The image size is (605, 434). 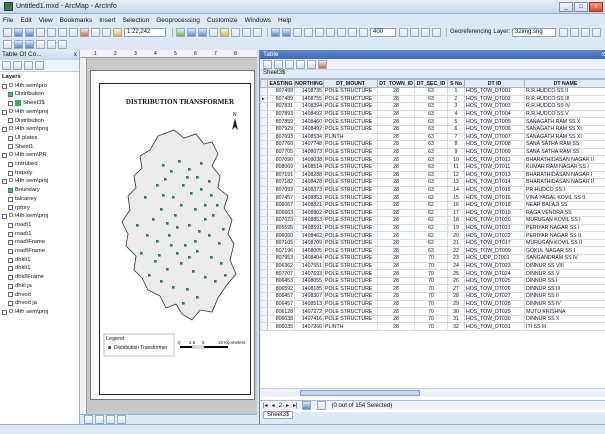 What do you see at coordinates (360, 393) in the screenshot?
I see `scrollbar-thumb` at bounding box center [360, 393].